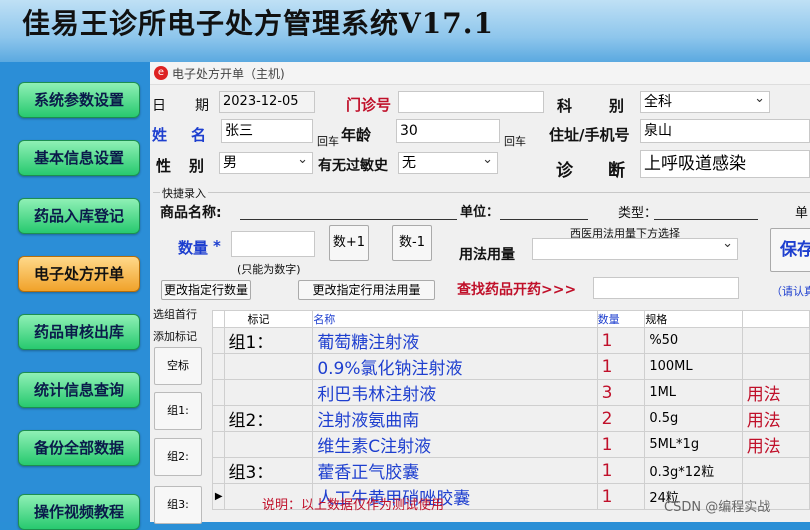  Describe the element at coordinates (258, 23) in the screenshot. I see `app-title: 佳易王诊所电子处方管理系统V17.1` at that location.